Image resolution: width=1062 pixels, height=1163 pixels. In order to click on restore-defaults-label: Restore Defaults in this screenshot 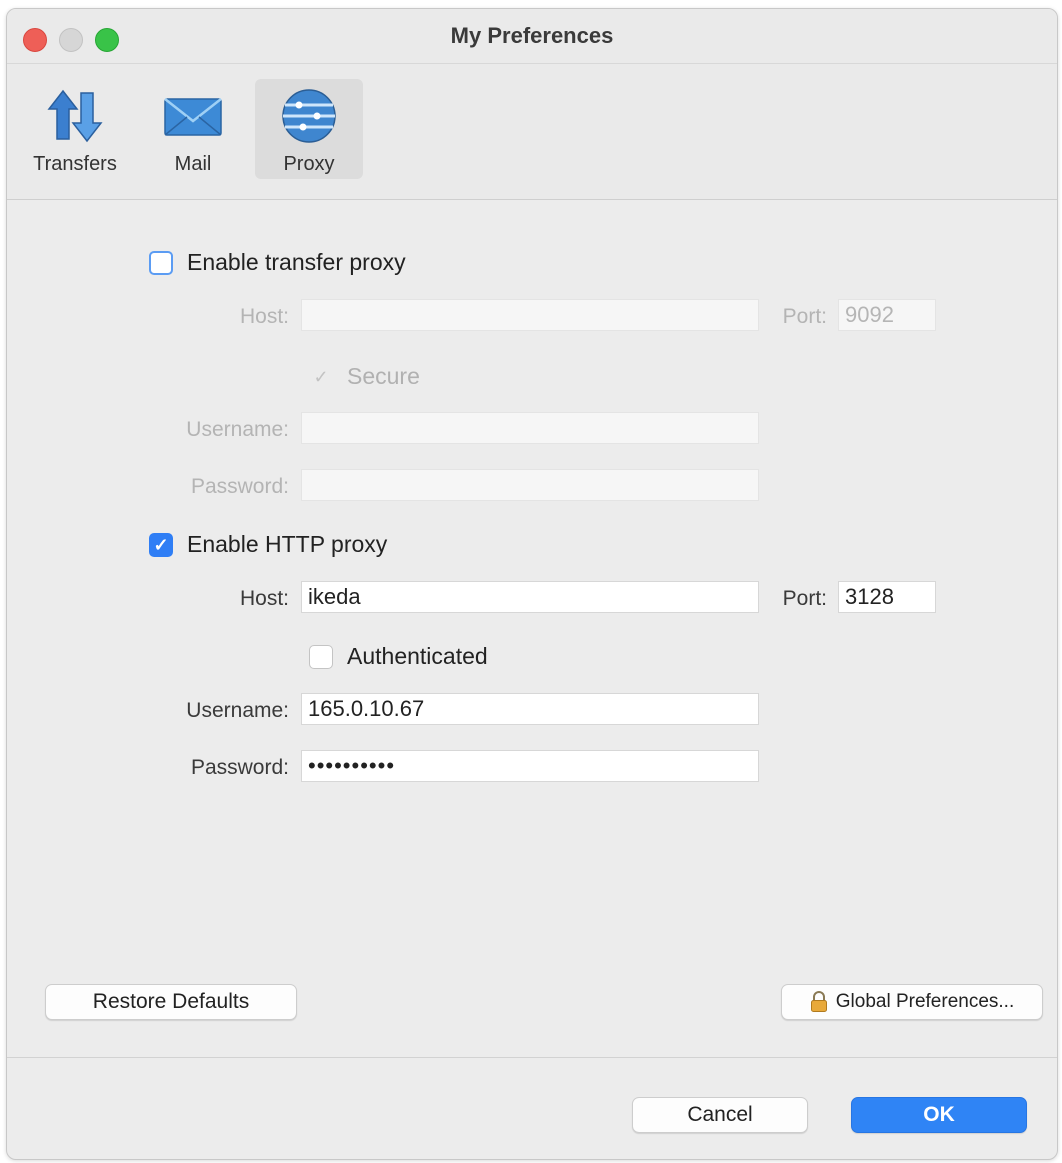, I will do `click(171, 1001)`.